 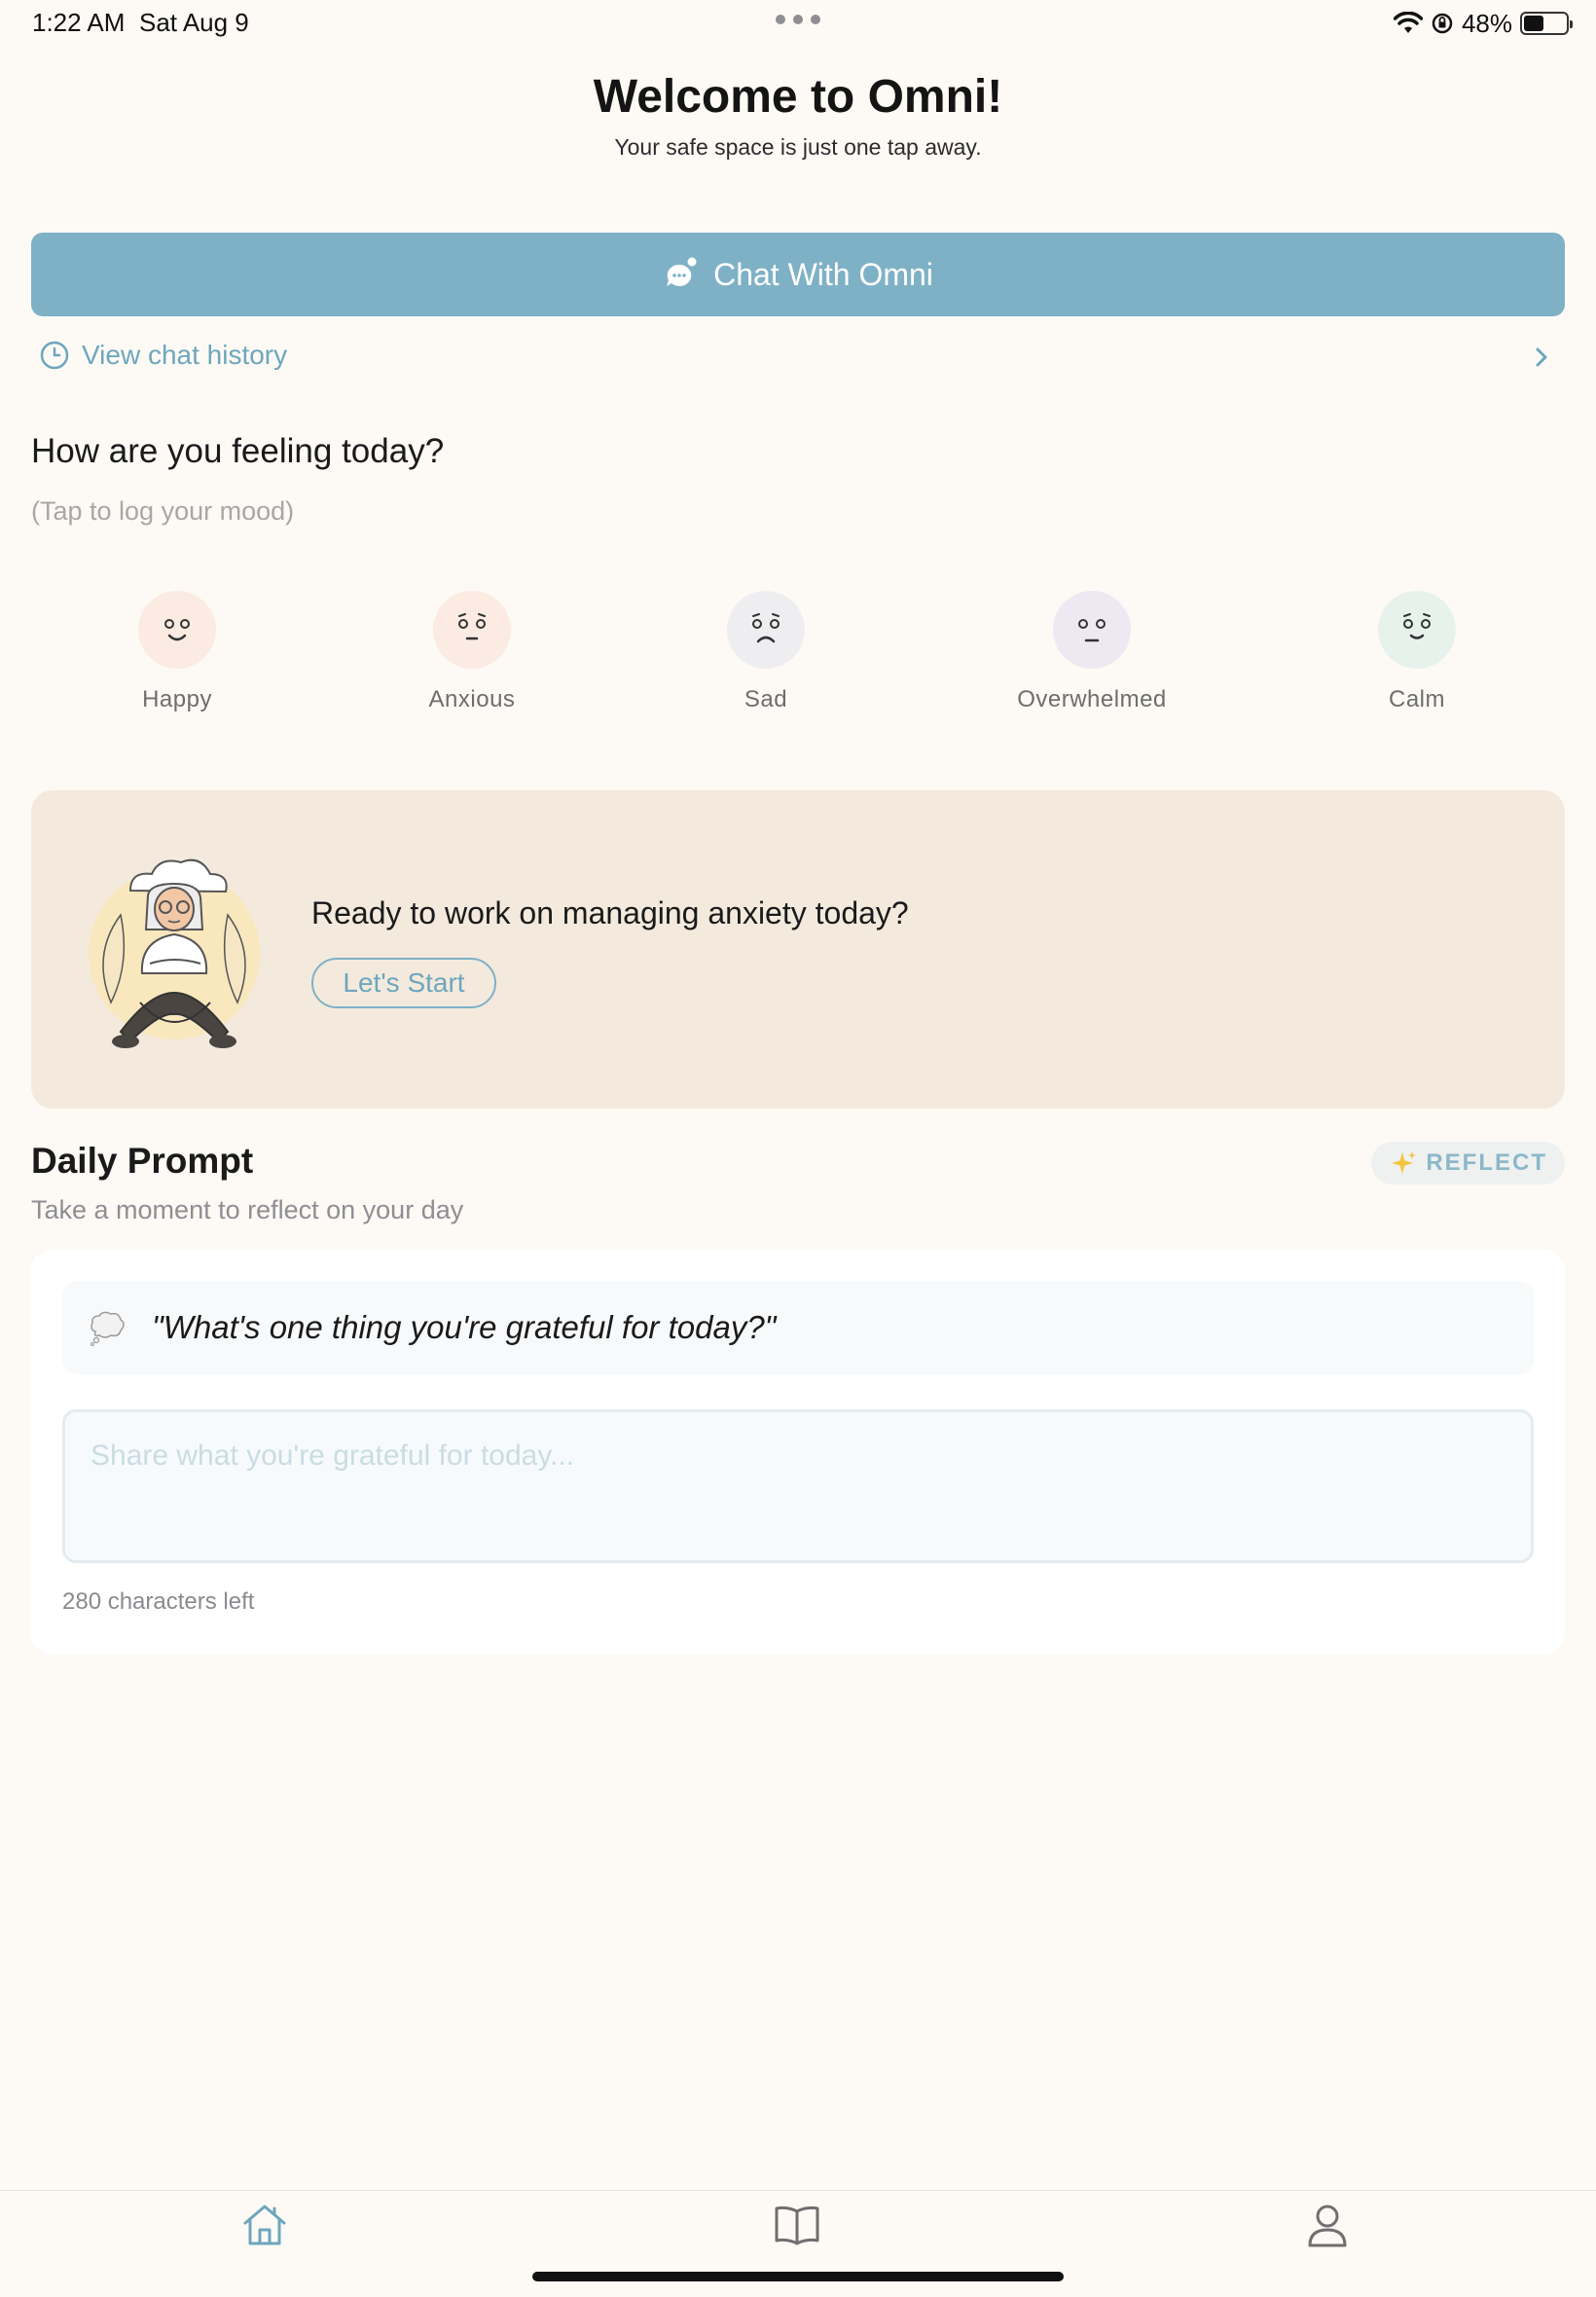 I want to click on mood-anxious: Anxious, so click(x=472, y=652).